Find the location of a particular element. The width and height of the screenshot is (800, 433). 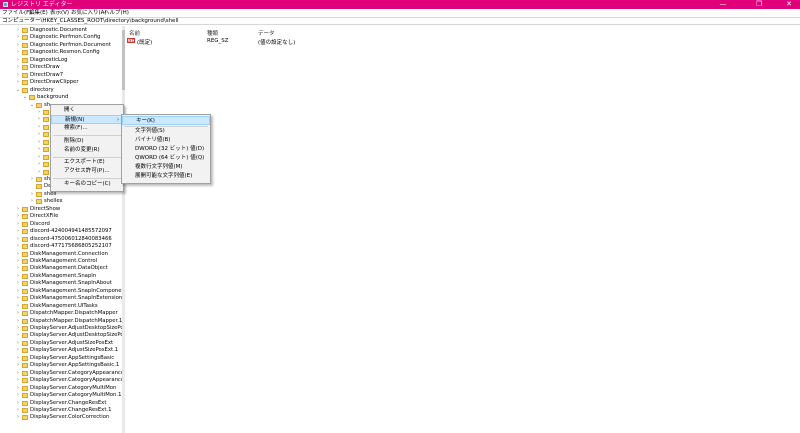

submenu-item-qword: QWORD (64 ビット) 値(Q) is located at coordinates (166, 158).